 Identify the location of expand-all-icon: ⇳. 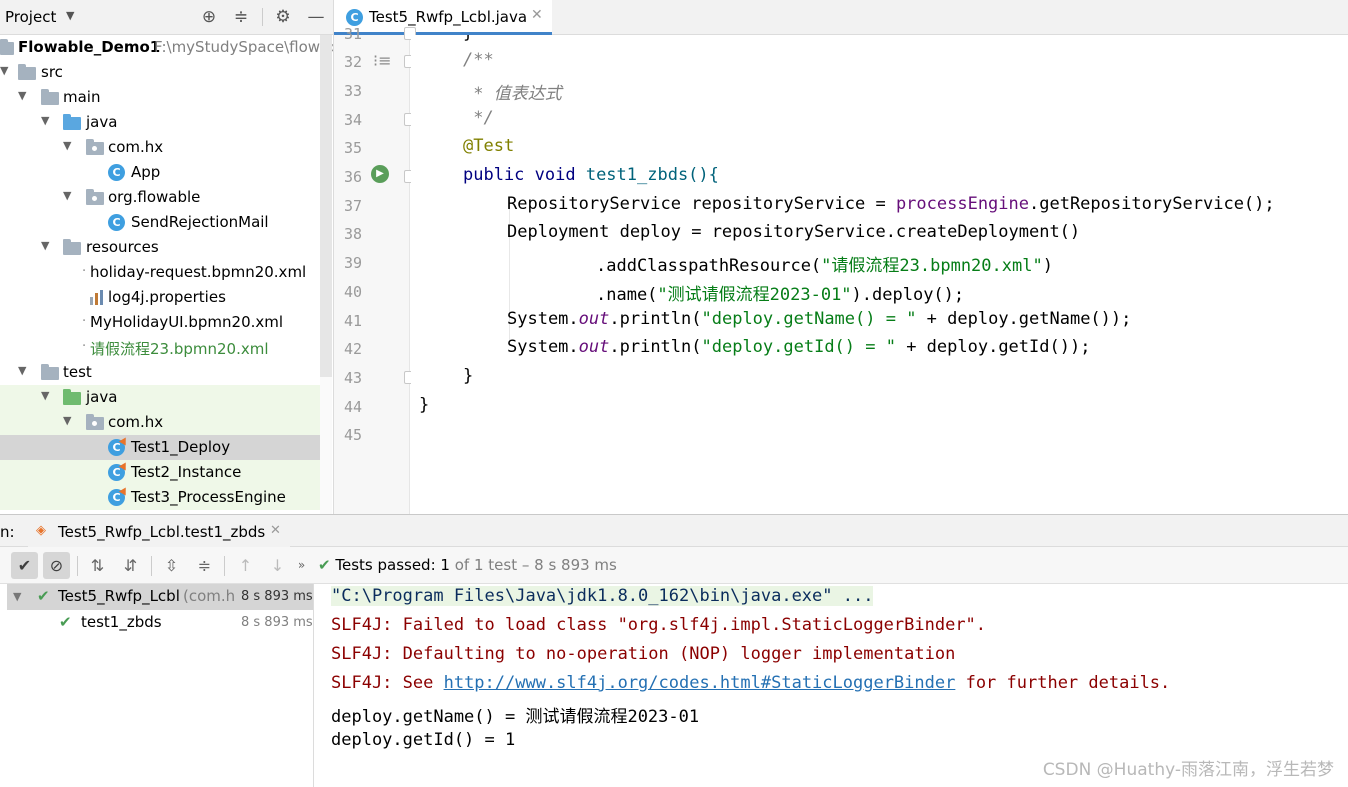
(171, 565).